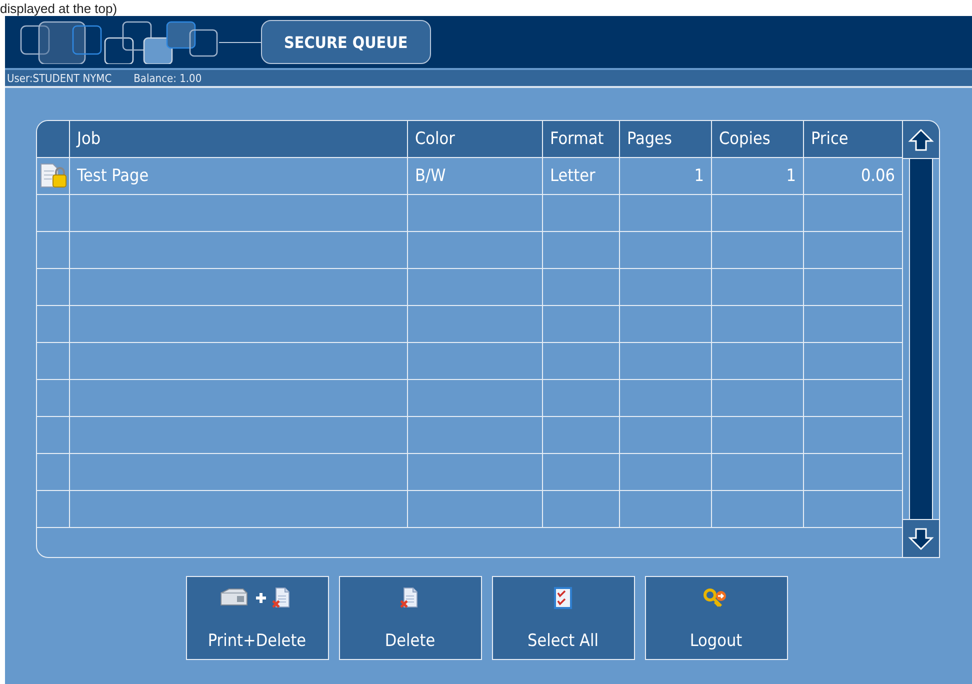  Describe the element at coordinates (474, 139) in the screenshot. I see `column-header: Color` at that location.